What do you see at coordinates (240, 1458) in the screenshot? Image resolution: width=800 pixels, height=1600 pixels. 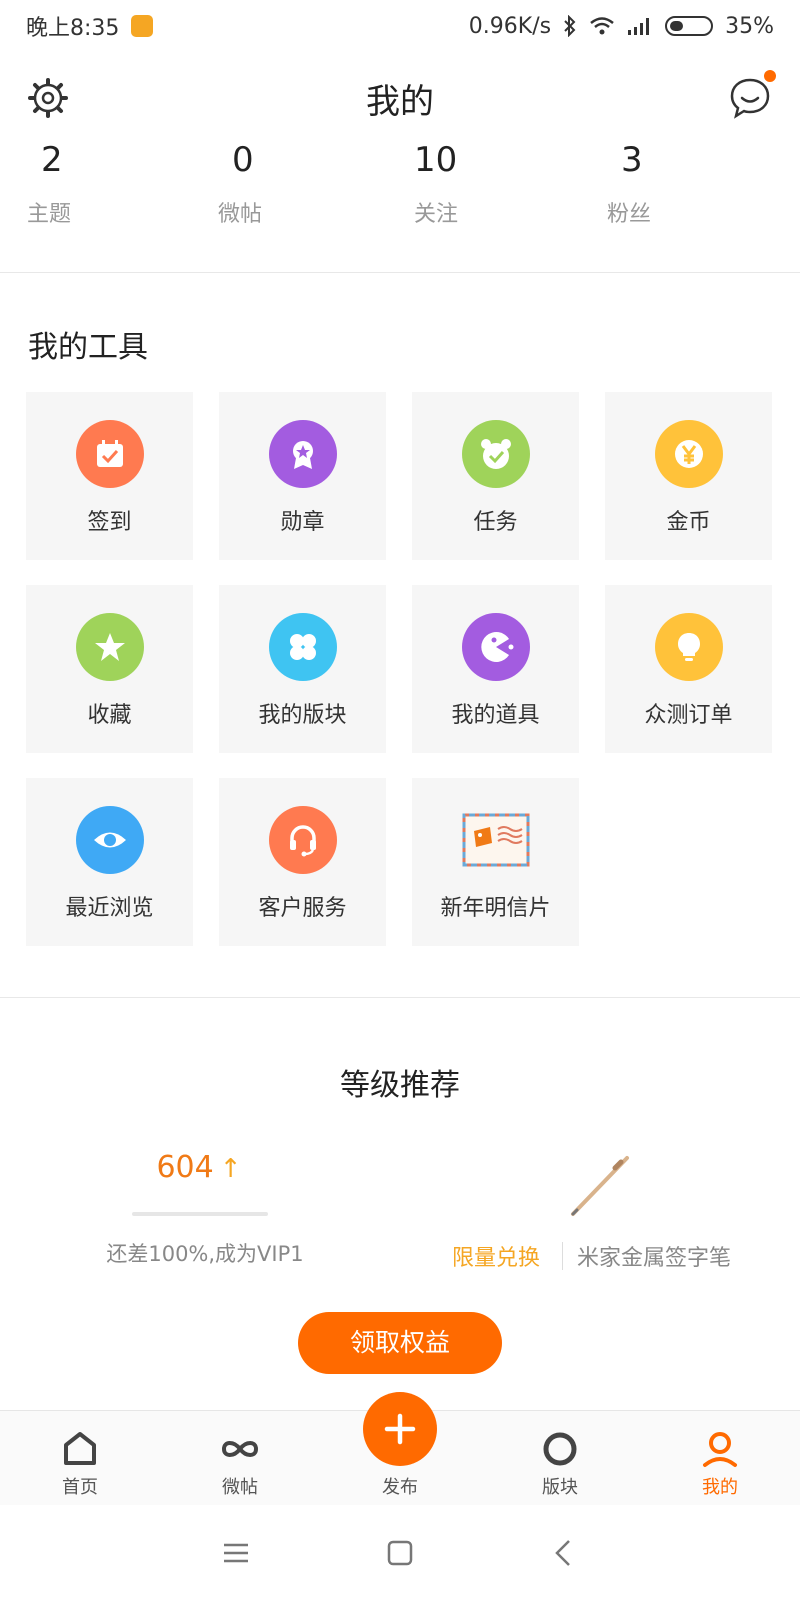 I see `nav-posts: 微帖` at bounding box center [240, 1458].